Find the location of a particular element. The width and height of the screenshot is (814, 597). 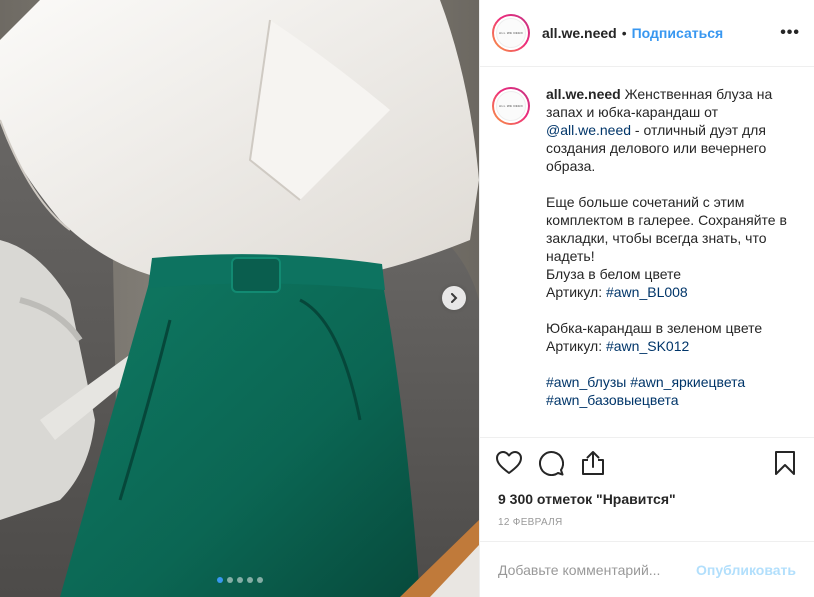

comment-button is located at coordinates (551, 463).